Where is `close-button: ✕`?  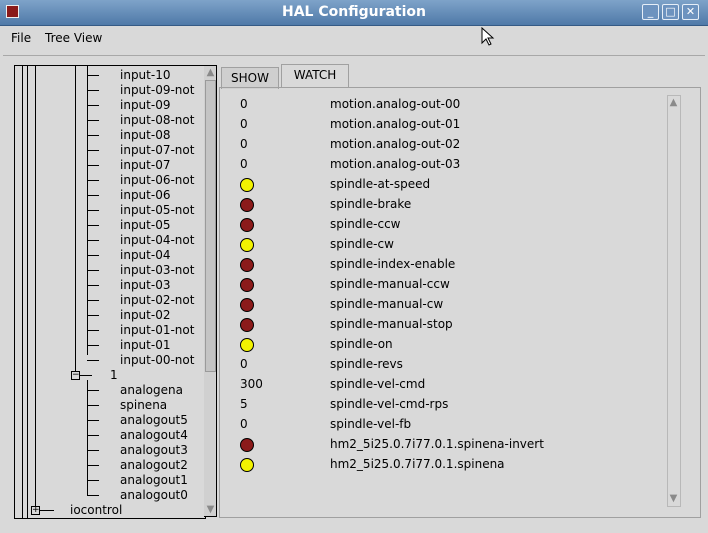
close-button: ✕ is located at coordinates (690, 12).